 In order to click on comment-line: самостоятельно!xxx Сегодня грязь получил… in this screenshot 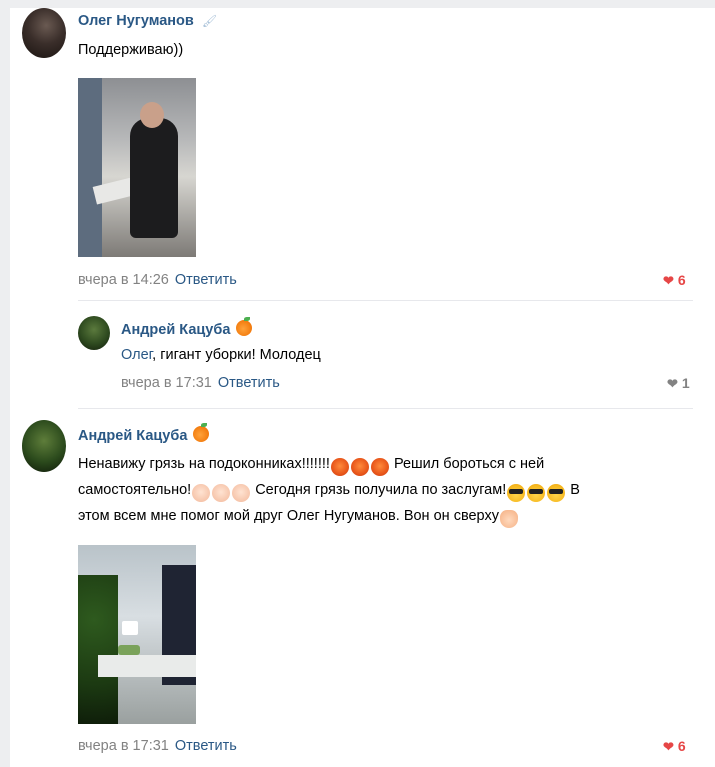, I will do `click(388, 490)`.